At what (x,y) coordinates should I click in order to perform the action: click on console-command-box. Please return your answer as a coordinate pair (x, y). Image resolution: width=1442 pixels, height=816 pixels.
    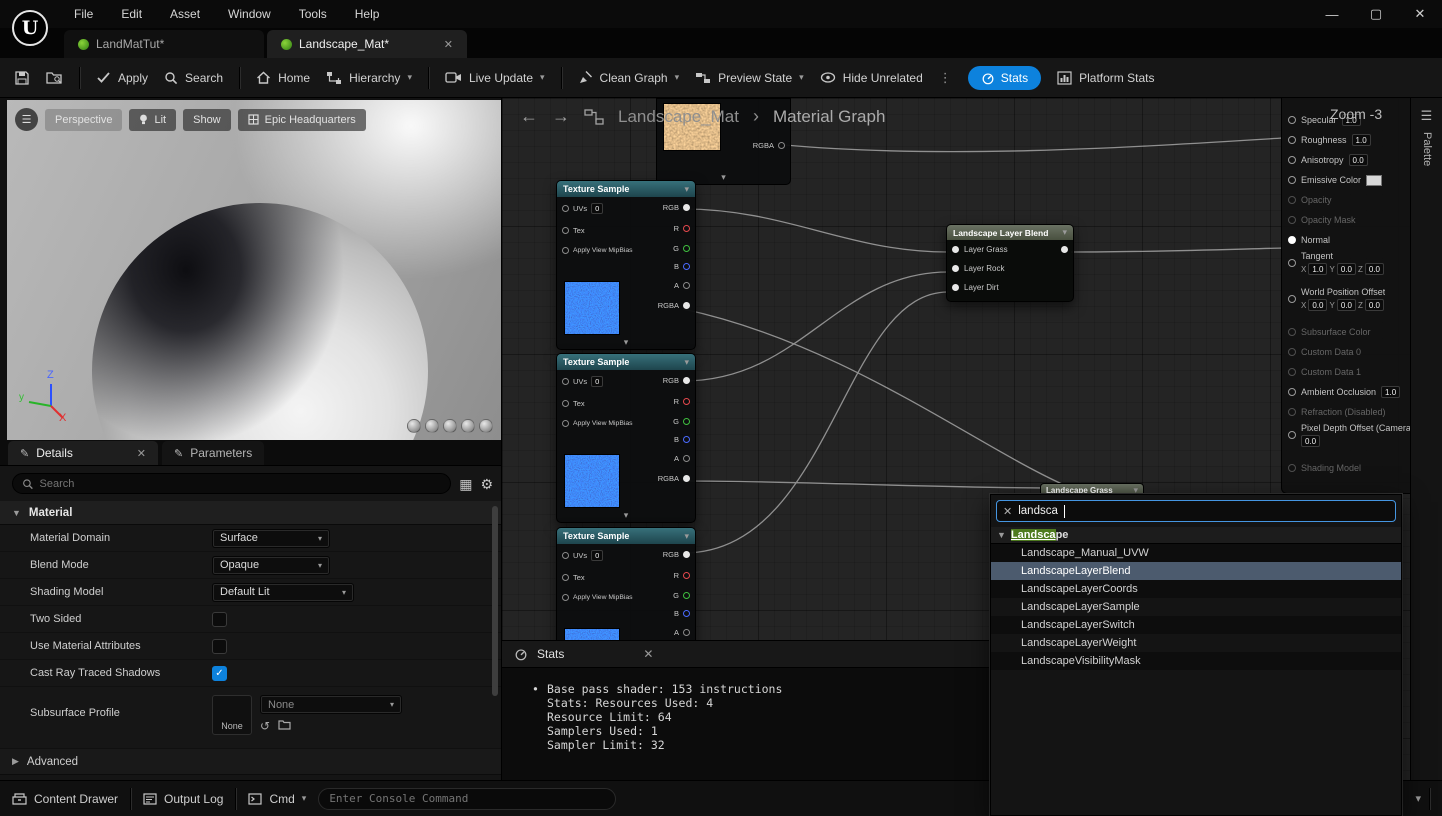
    Looking at the image, I should click on (467, 798).